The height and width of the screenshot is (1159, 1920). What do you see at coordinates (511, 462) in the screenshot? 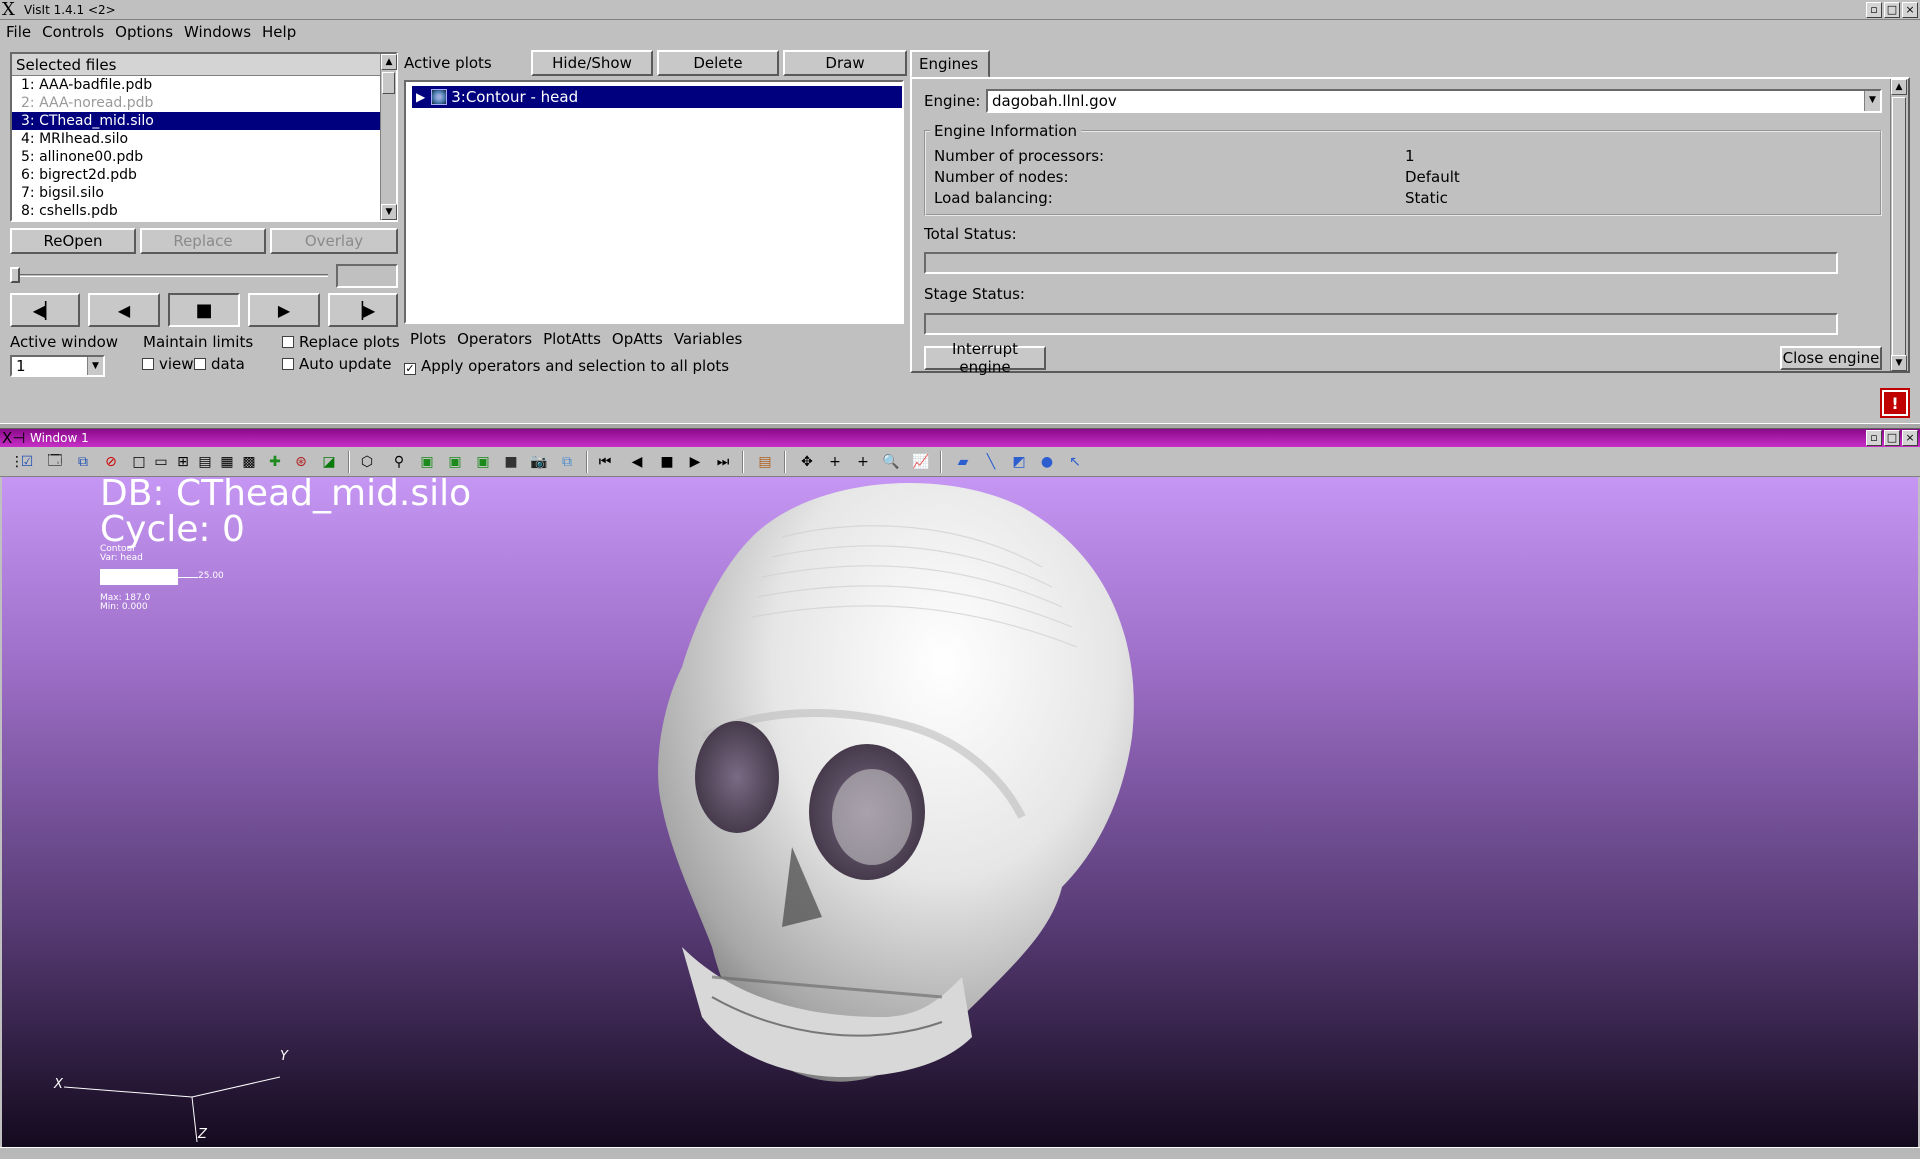
I see `invert-background-icon: ■` at bounding box center [511, 462].